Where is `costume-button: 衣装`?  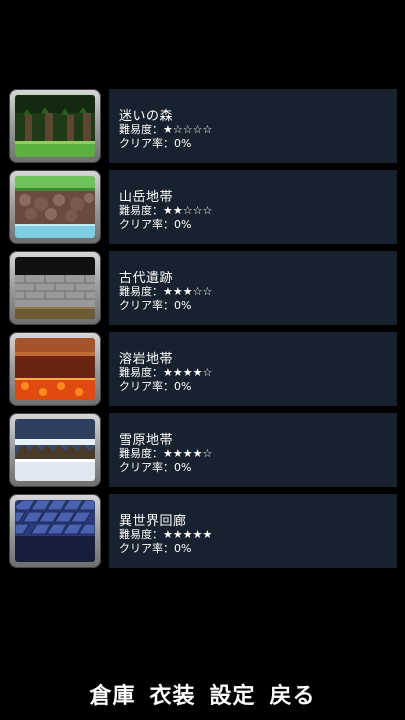
costume-button: 衣装 is located at coordinates (172, 694).